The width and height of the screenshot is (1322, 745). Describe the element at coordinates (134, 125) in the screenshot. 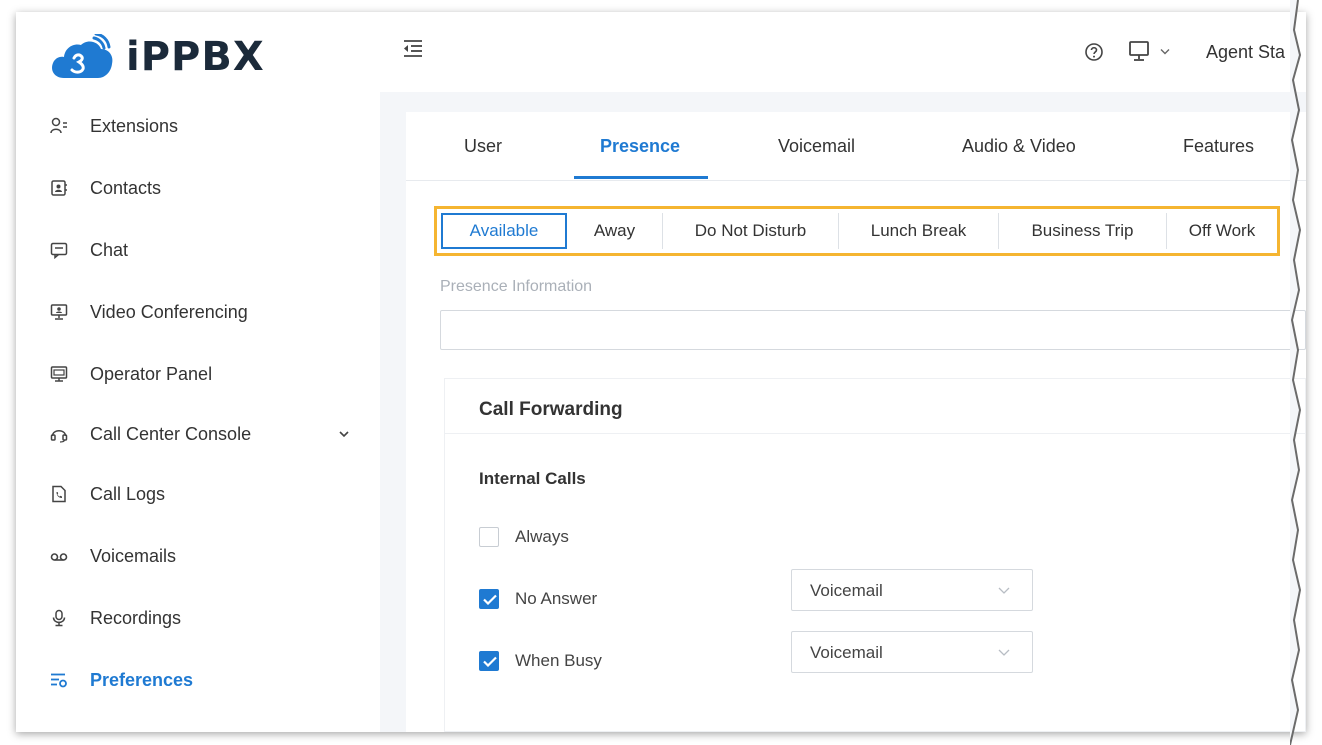

I see `sidebar-item-label: Extensions` at that location.